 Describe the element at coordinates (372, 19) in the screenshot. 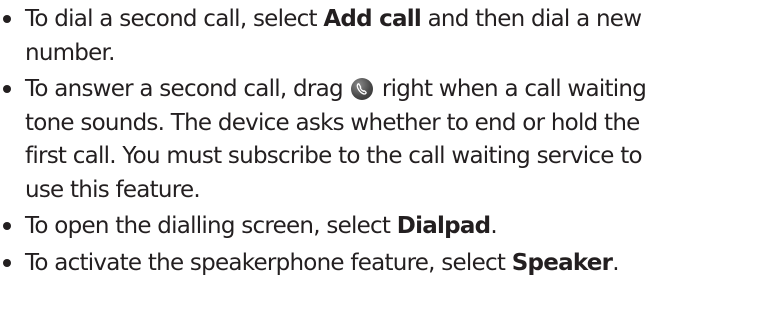

I see `add-call-label: Add call` at that location.